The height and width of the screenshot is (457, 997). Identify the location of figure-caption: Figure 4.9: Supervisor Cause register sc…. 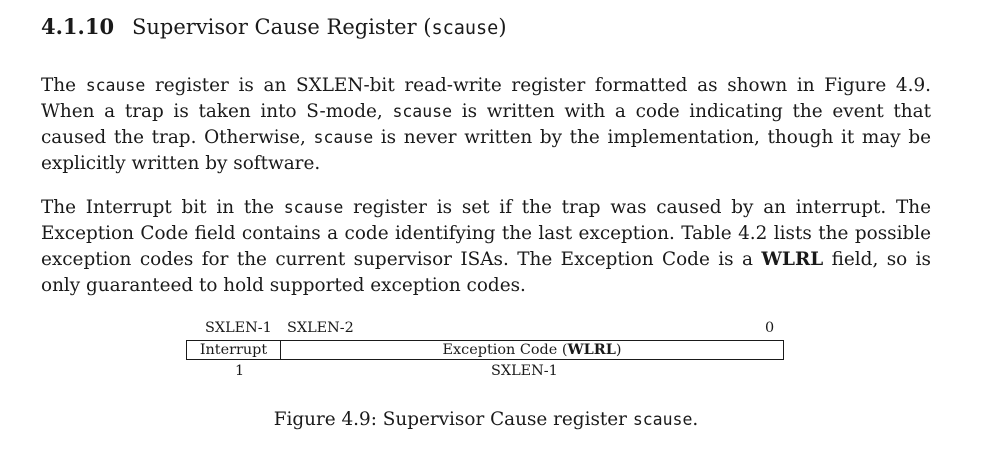
(486, 419).